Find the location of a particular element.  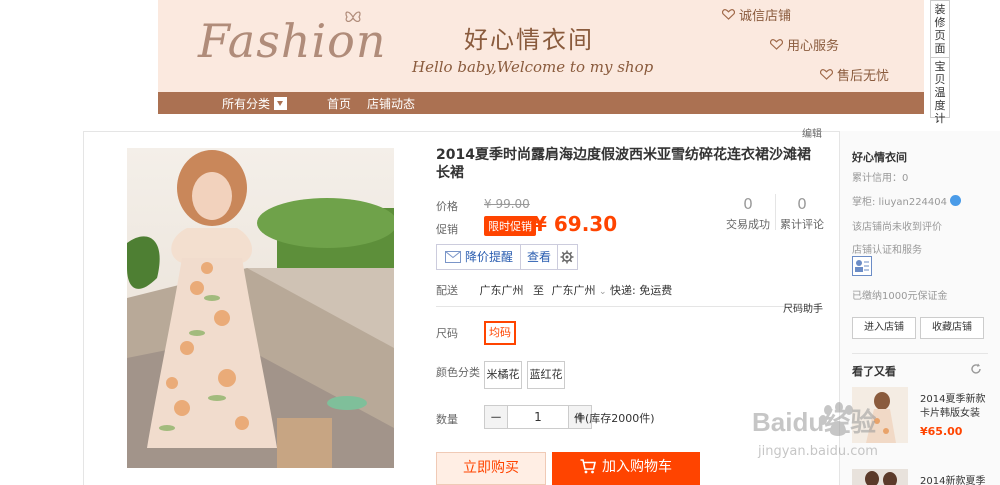

promo-label: 促销 is located at coordinates (447, 229).